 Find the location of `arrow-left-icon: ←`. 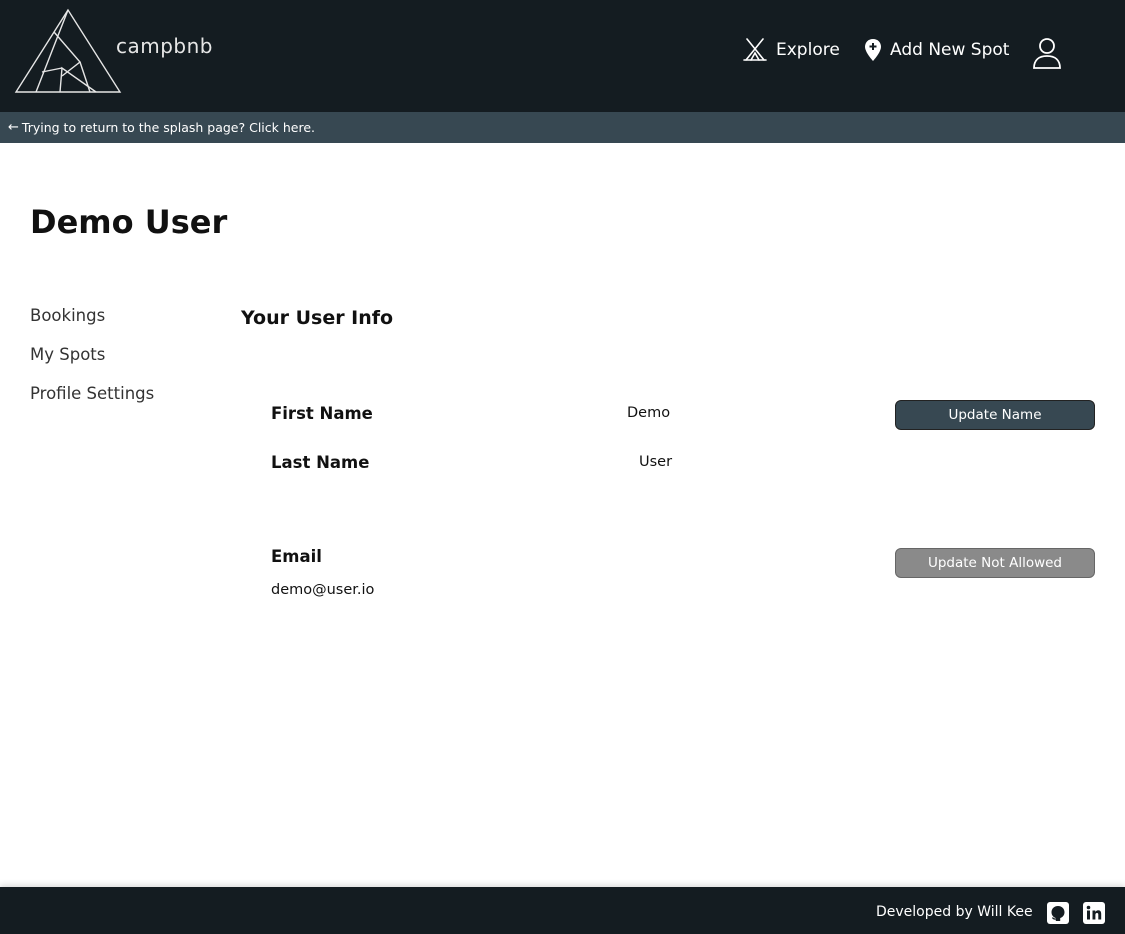

arrow-left-icon: ← is located at coordinates (13, 127).